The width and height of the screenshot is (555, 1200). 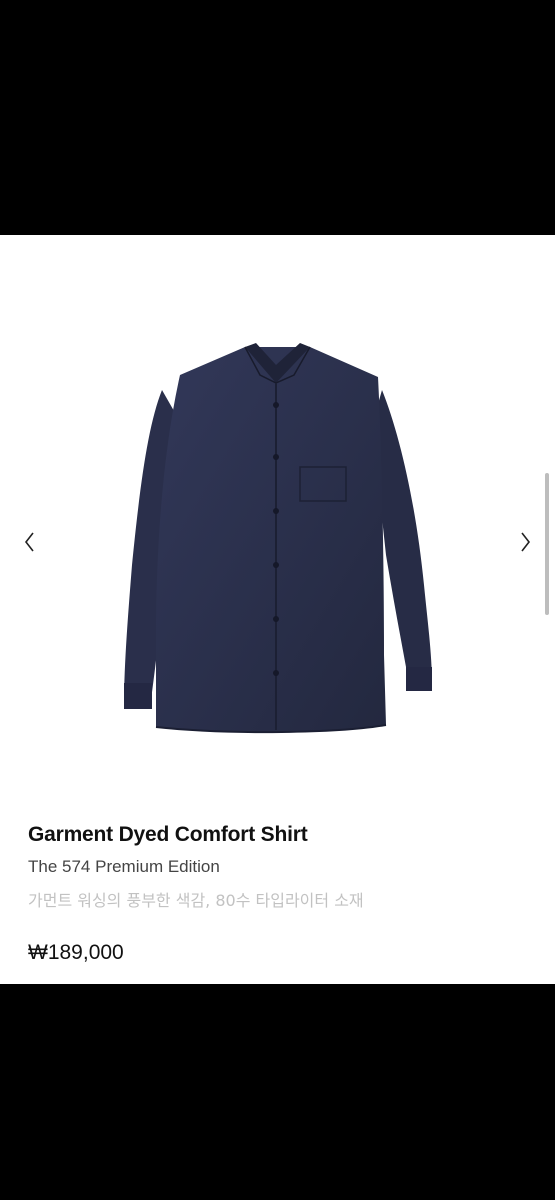 What do you see at coordinates (124, 866) in the screenshot?
I see `product-subtitle: The 574 Premium Edition` at bounding box center [124, 866].